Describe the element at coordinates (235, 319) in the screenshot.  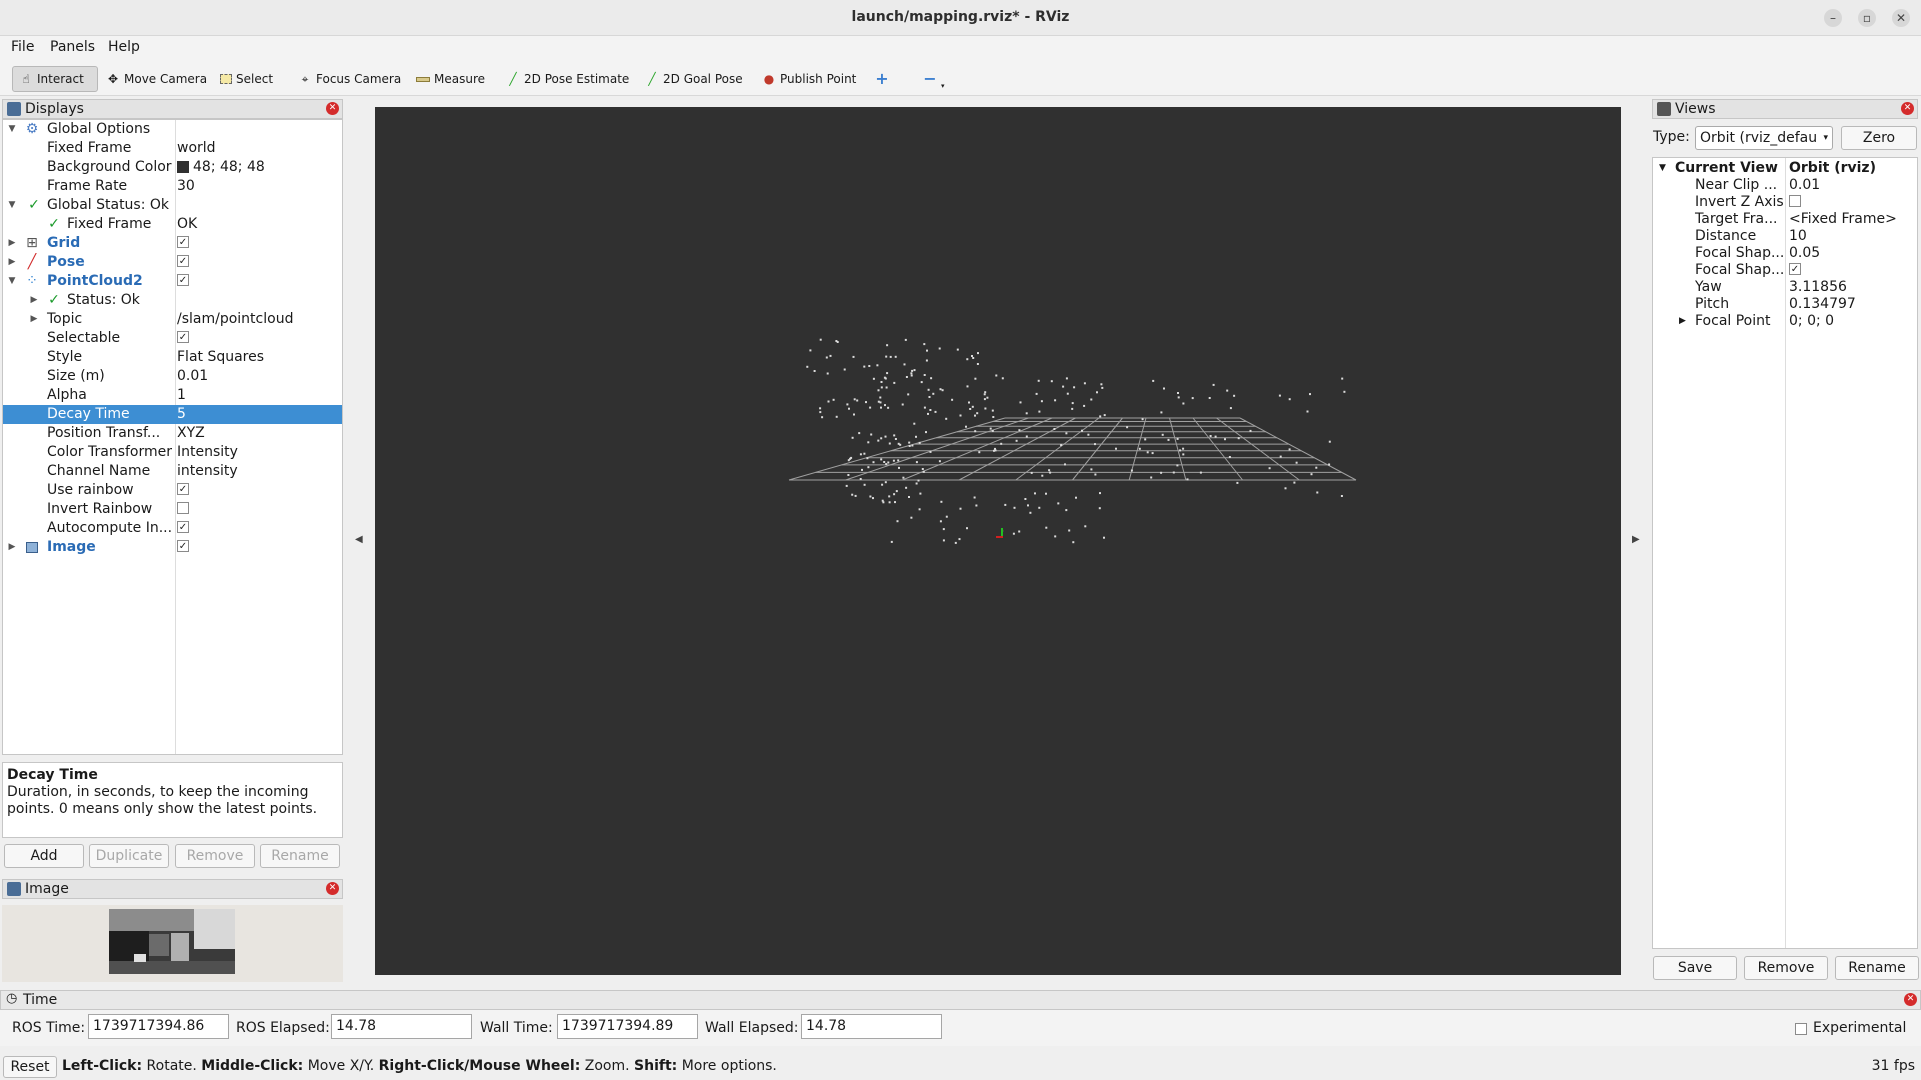
I see `row-value: /slam/pointcloud` at that location.